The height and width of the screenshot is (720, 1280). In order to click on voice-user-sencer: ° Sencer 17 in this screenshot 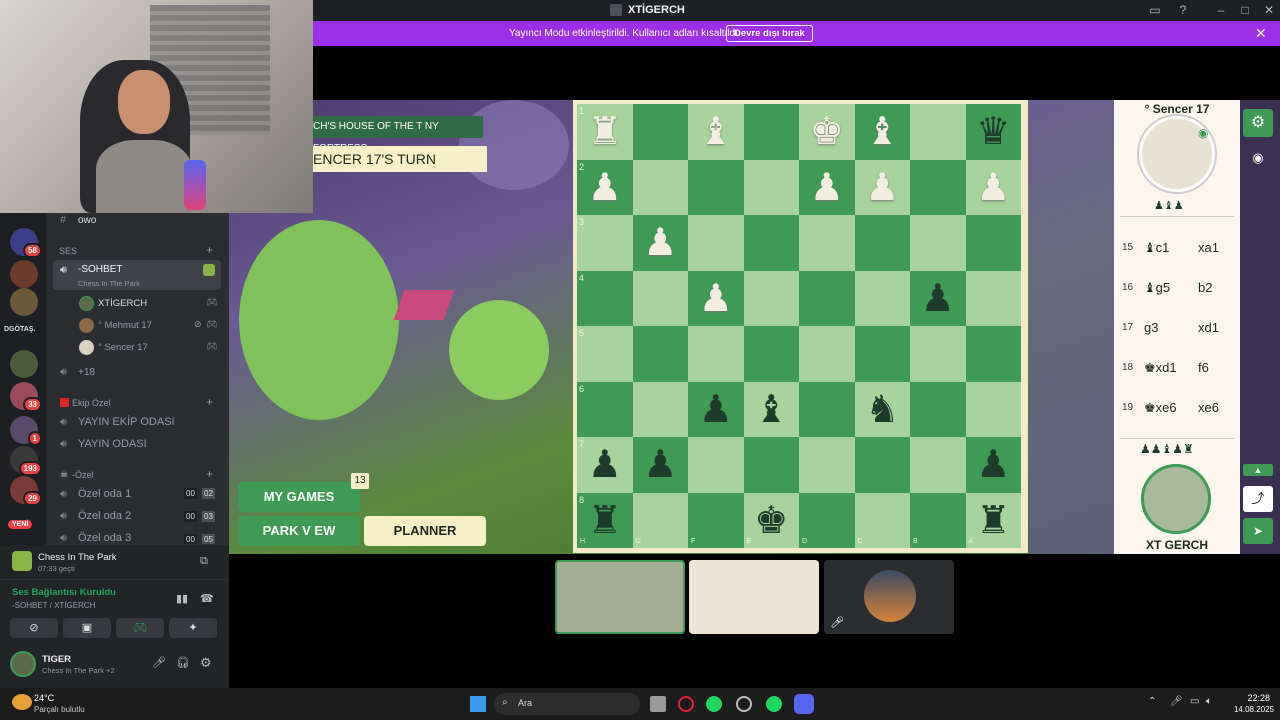, I will do `click(123, 347)`.